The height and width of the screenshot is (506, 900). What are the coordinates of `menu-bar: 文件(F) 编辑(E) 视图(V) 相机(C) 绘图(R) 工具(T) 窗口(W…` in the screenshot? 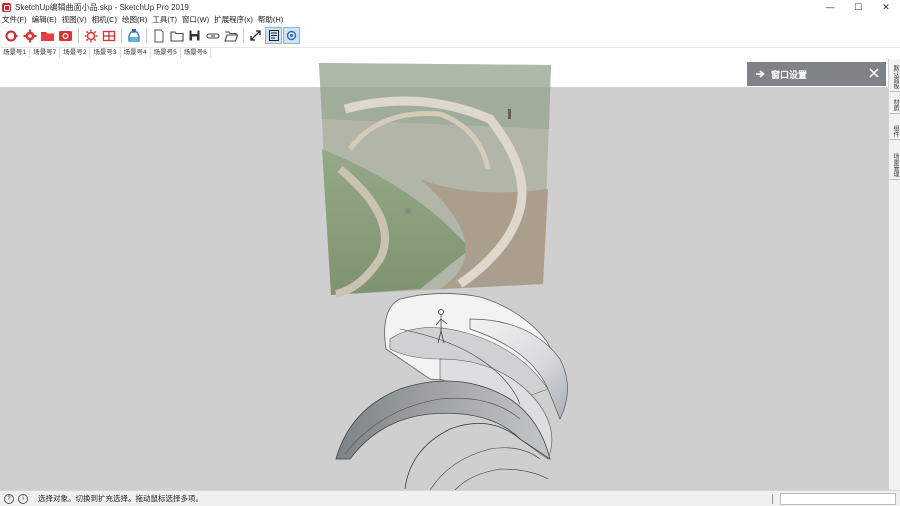 It's located at (450, 19).